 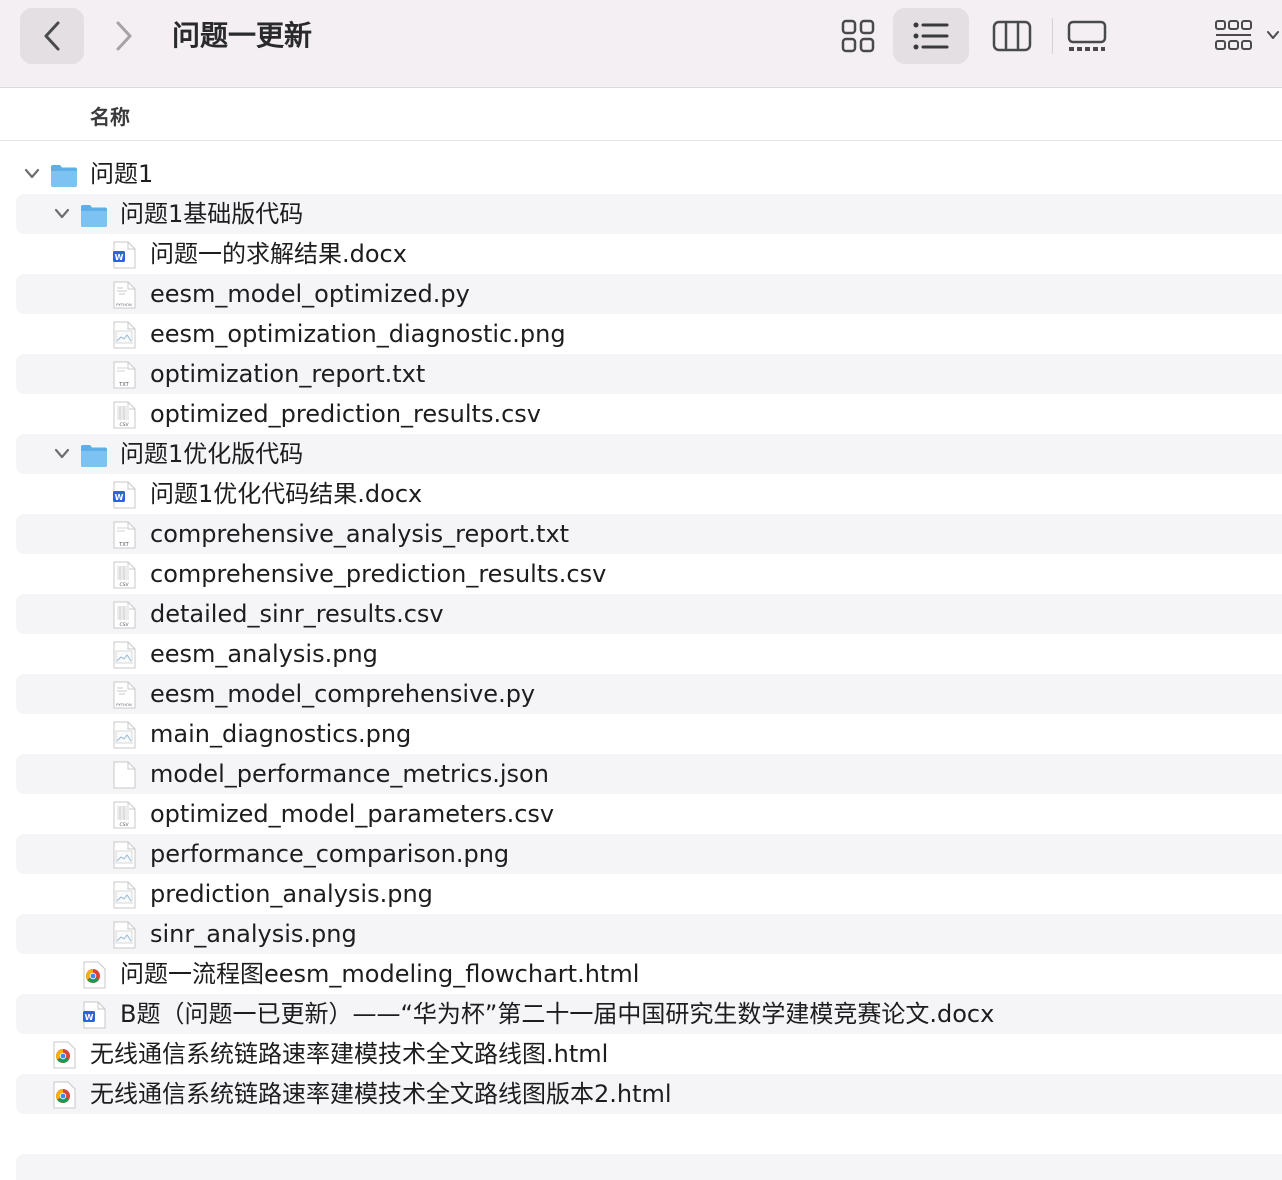 What do you see at coordinates (641, 254) in the screenshot?
I see `file-row: W 问题一的求解结果.docx` at bounding box center [641, 254].